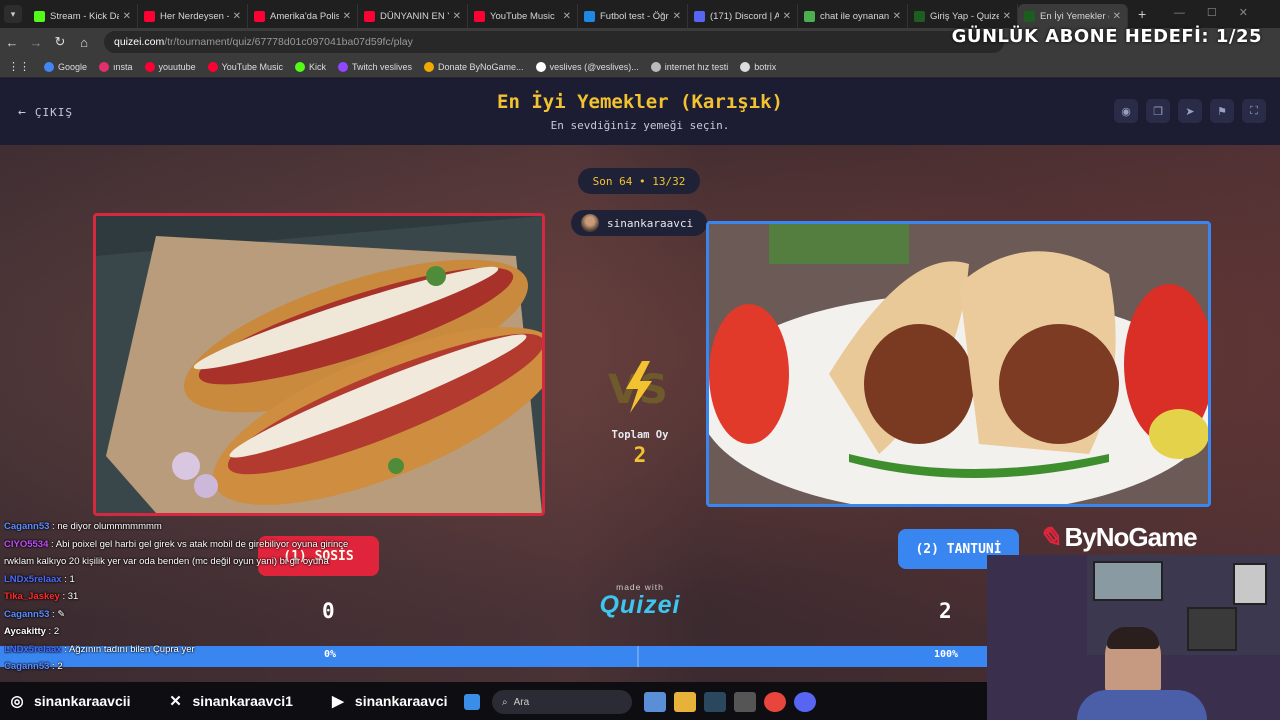  I want to click on sponsor-logo: ✎ ByNoGame, so click(1118, 537).